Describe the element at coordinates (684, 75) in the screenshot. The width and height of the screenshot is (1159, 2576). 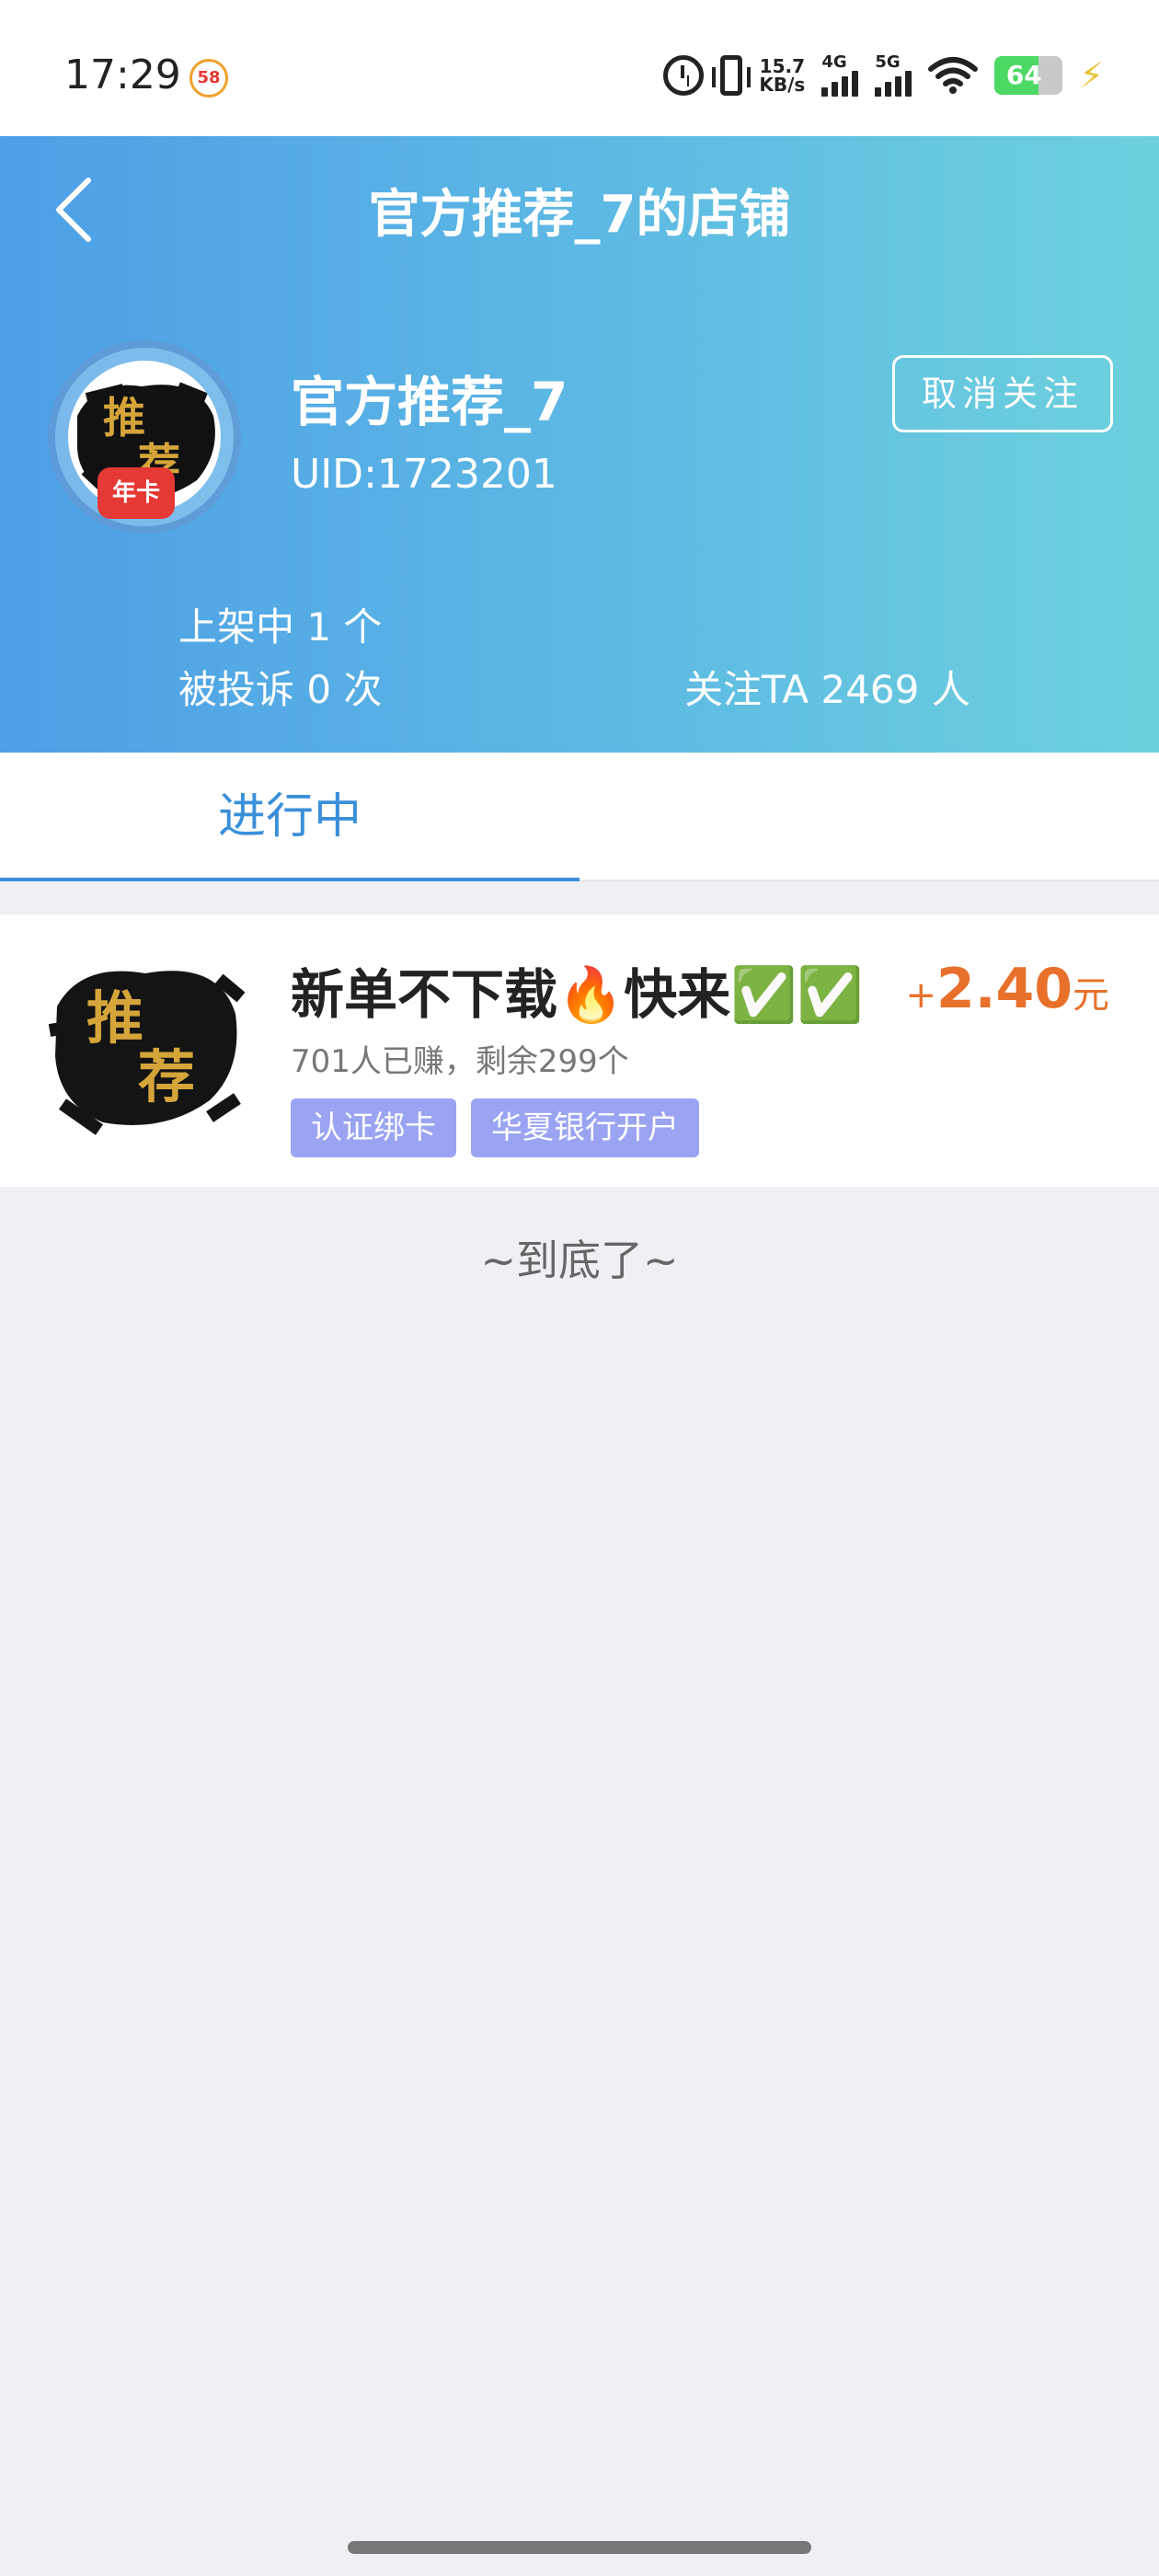
I see `alarm-icon` at that location.